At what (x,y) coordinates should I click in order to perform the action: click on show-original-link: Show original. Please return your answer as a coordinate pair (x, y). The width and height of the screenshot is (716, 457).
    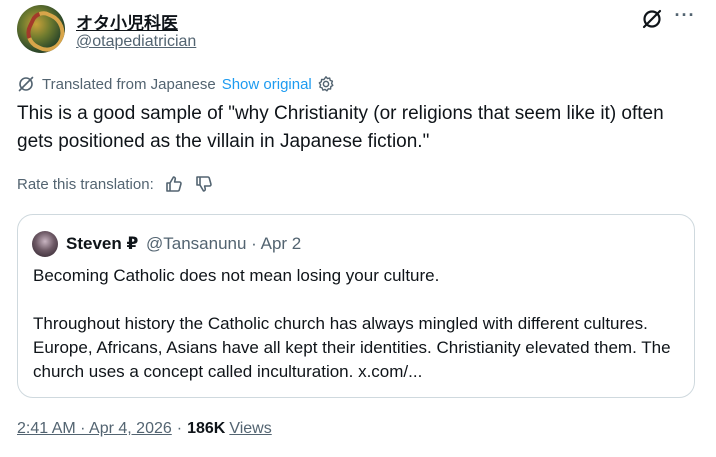
    Looking at the image, I should click on (267, 84).